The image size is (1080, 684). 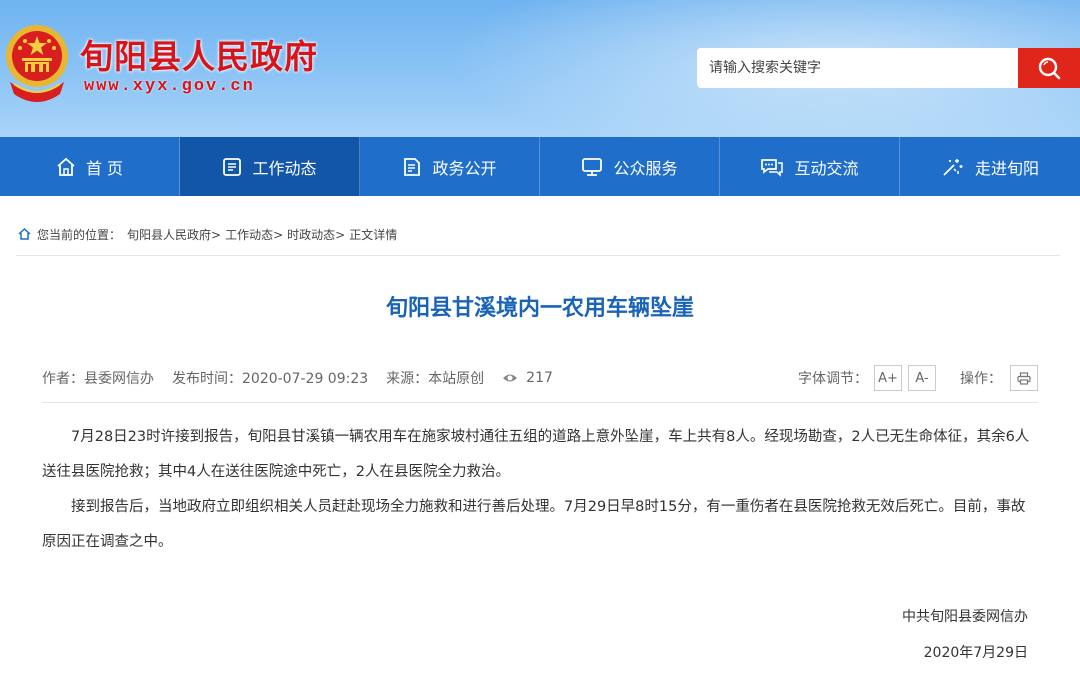 What do you see at coordinates (174, 234) in the screenshot?
I see `breadcrumb-item-gov: 旬阳县人民政府>` at bounding box center [174, 234].